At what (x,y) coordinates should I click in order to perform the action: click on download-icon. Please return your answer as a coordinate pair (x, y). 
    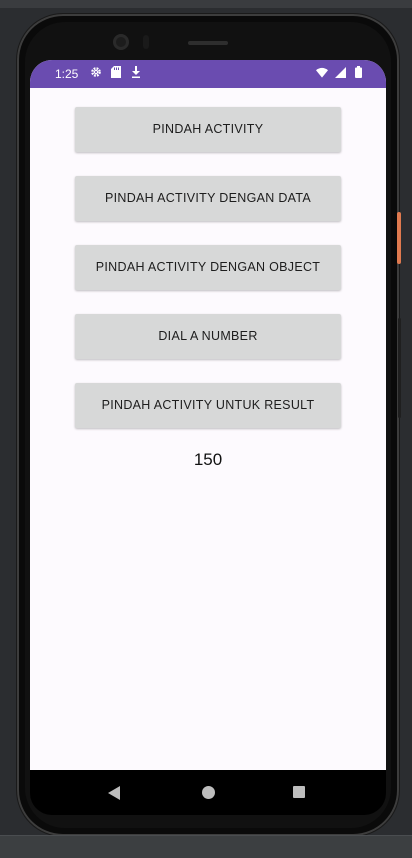
    Looking at the image, I should click on (136, 72).